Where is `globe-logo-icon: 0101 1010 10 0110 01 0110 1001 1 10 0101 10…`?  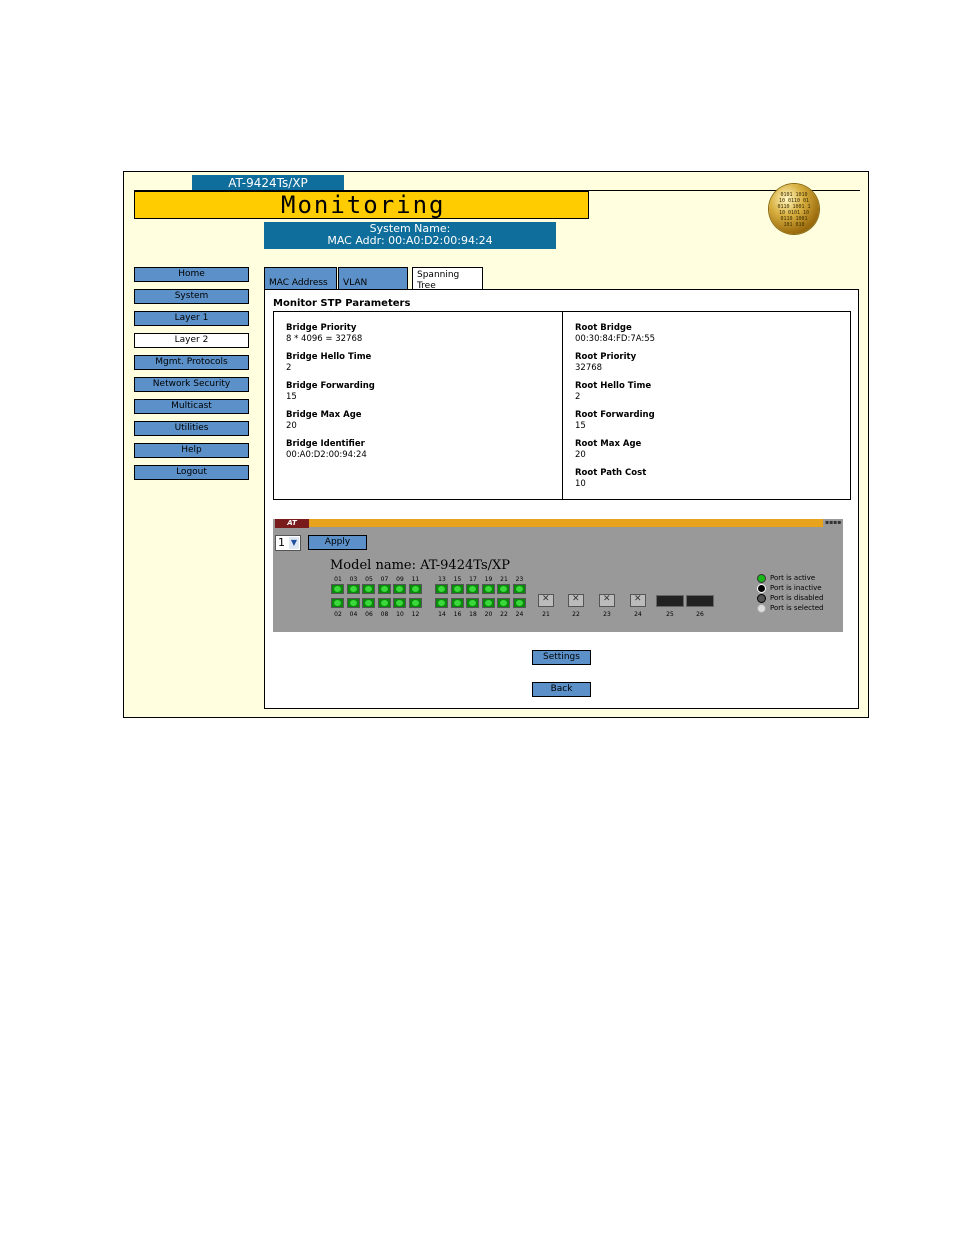 globe-logo-icon: 0101 1010 10 0110 01 0110 1001 1 10 0101 10… is located at coordinates (794, 209).